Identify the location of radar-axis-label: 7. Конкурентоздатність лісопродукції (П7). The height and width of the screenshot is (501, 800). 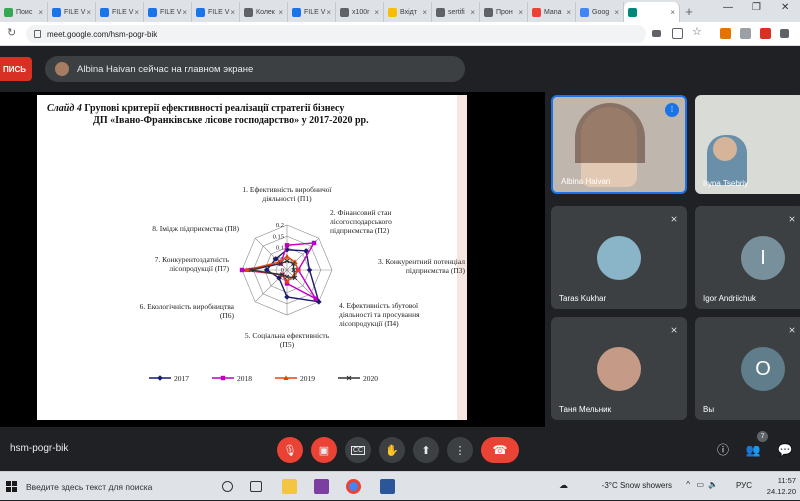
(192, 264).